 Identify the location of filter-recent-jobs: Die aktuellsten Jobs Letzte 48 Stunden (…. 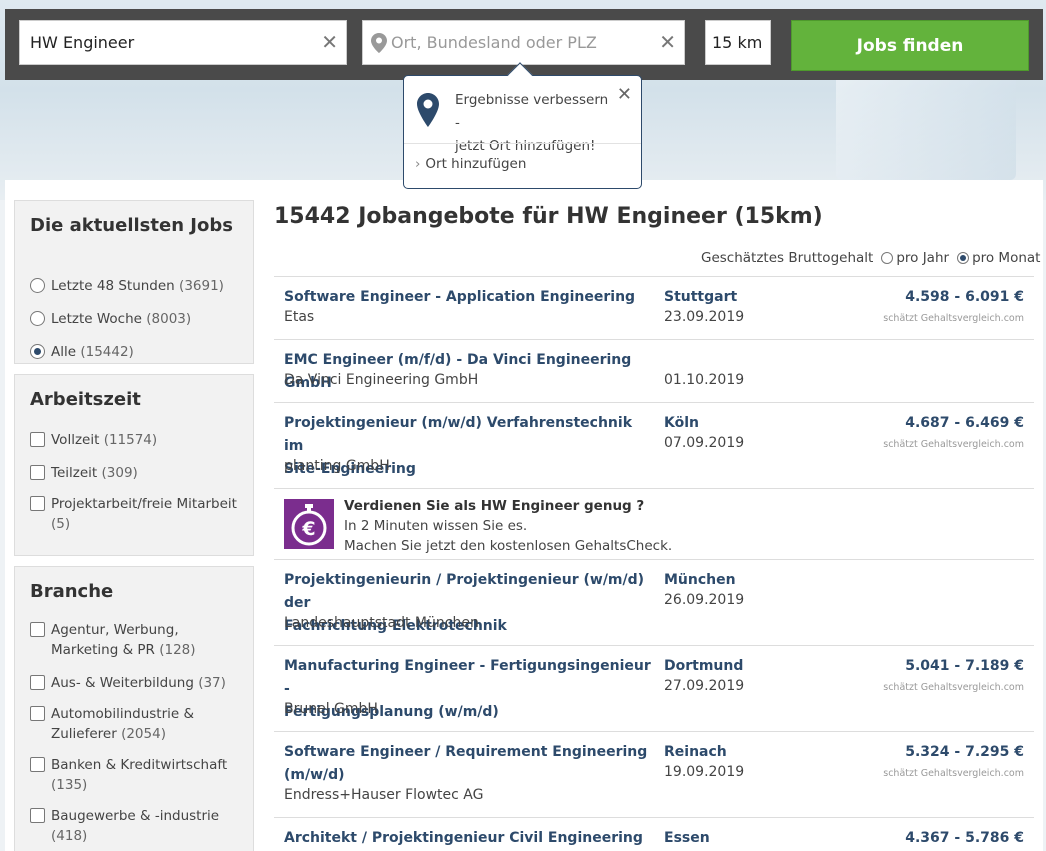
(134, 282).